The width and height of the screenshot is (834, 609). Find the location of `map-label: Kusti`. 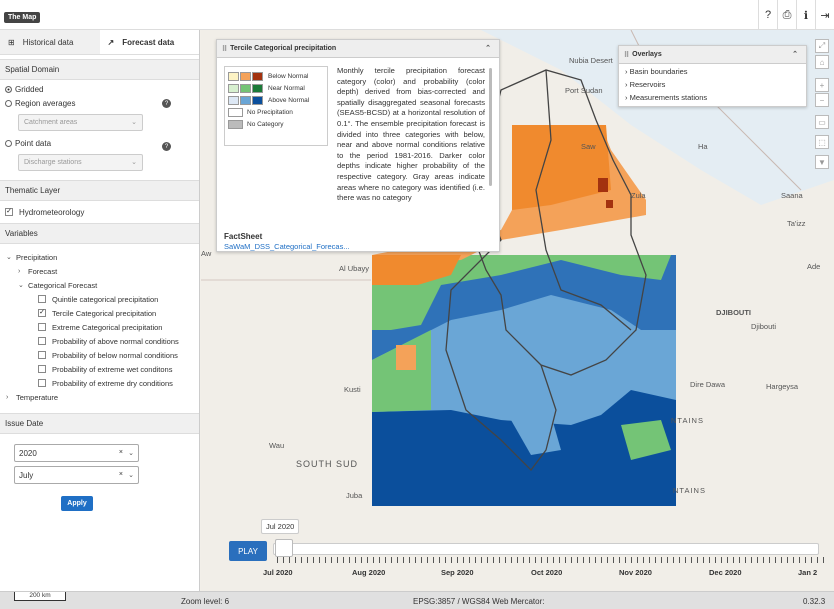

map-label: Kusti is located at coordinates (352, 389).